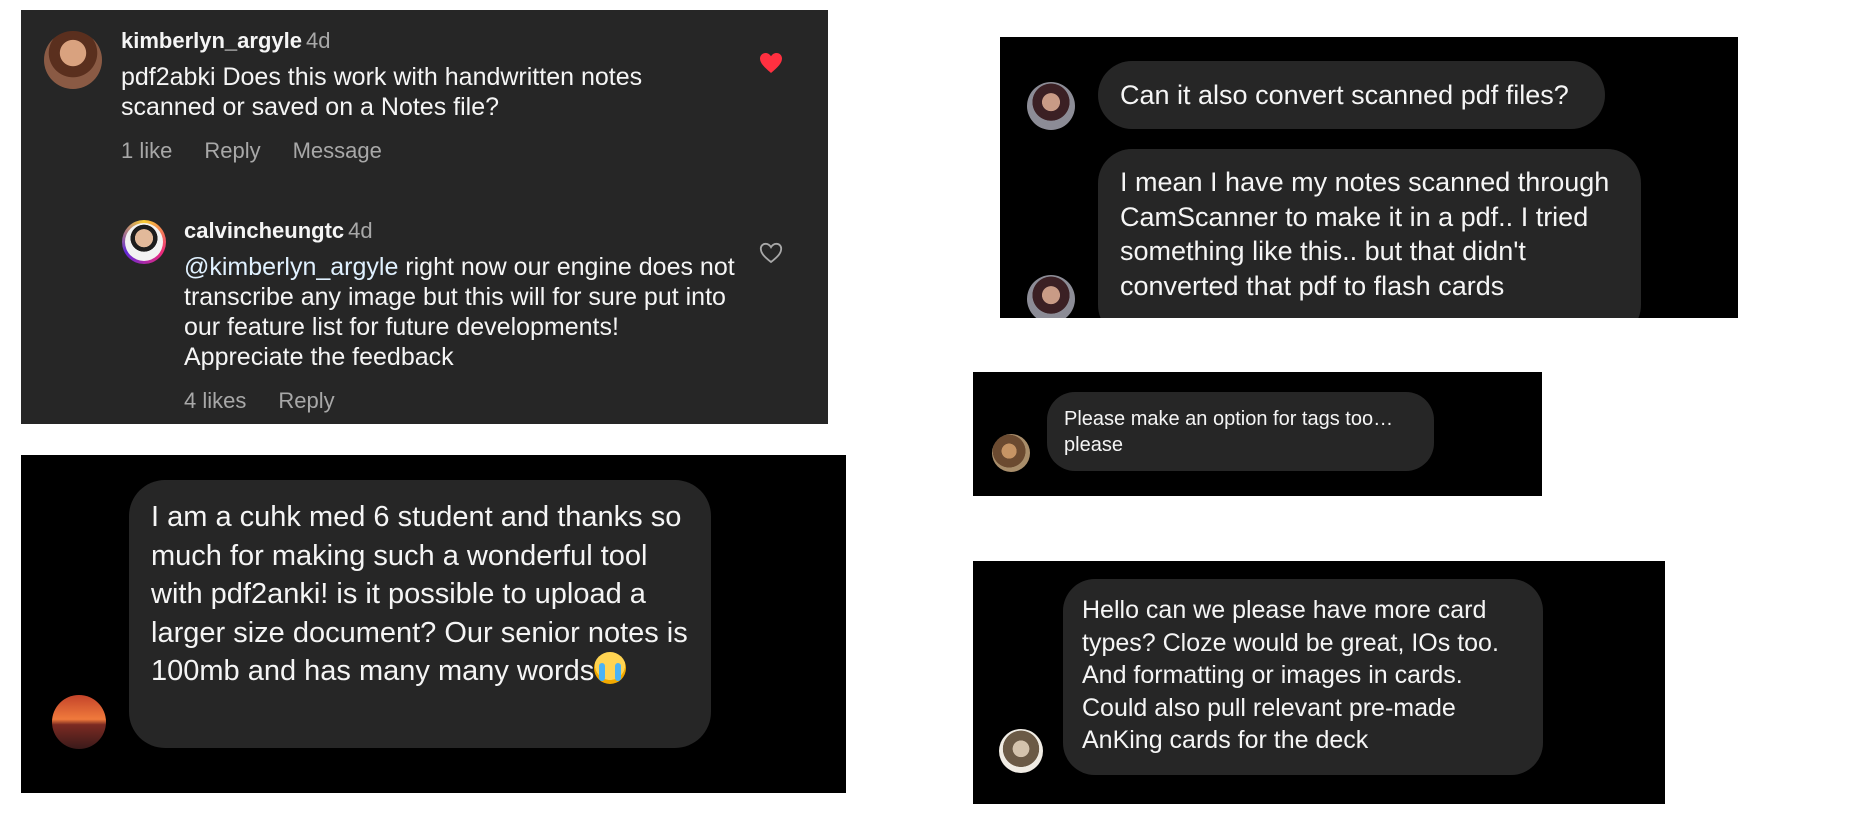  Describe the element at coordinates (318, 40) in the screenshot. I see `comment-time: 4d` at that location.